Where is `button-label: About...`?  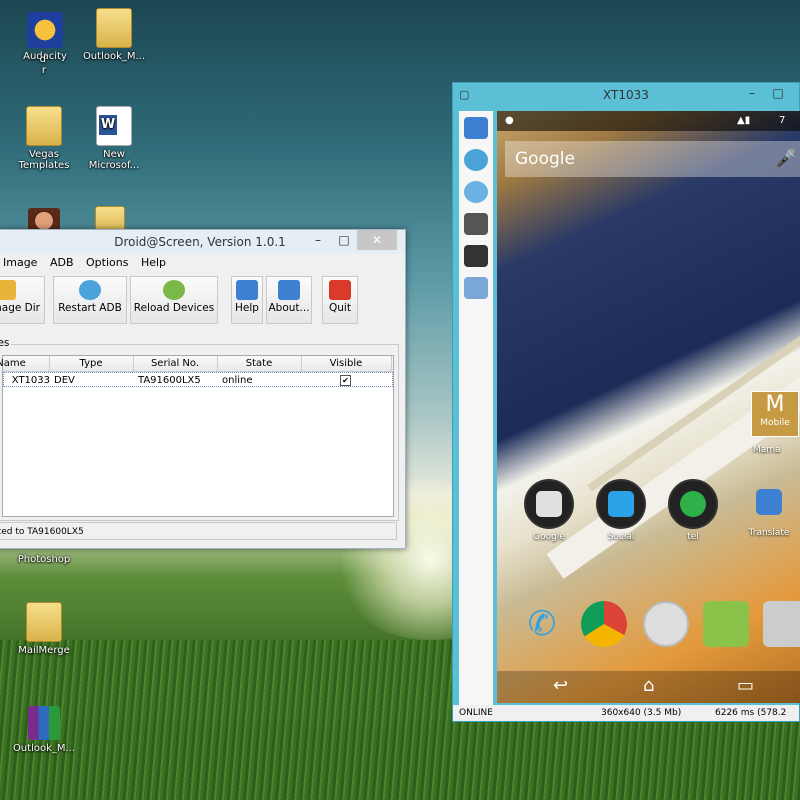
button-label: About... is located at coordinates (289, 308).